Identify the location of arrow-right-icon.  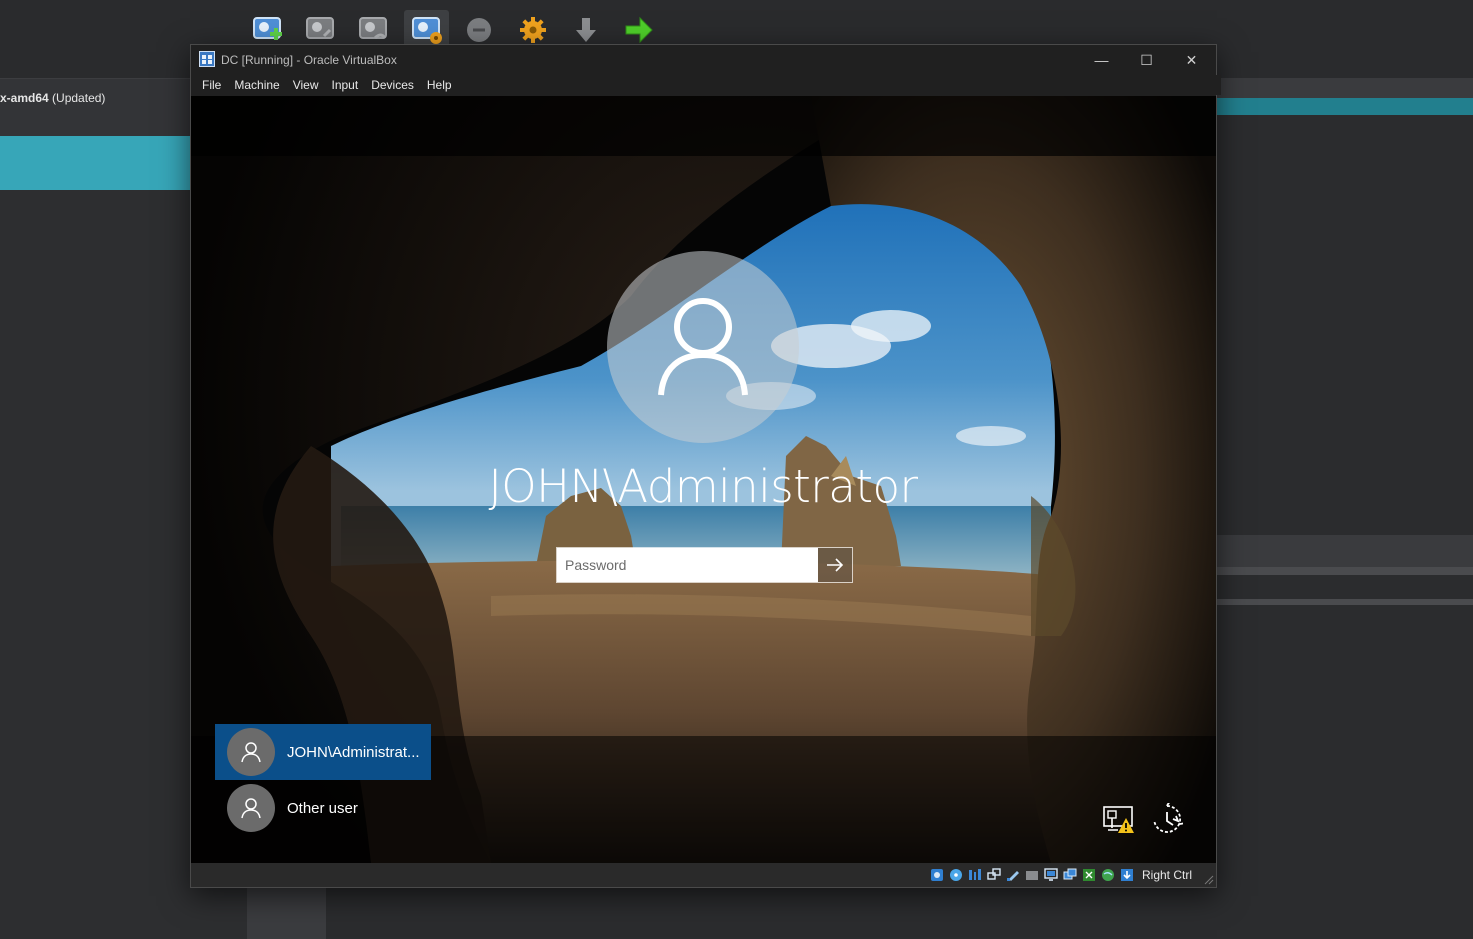
(835, 565).